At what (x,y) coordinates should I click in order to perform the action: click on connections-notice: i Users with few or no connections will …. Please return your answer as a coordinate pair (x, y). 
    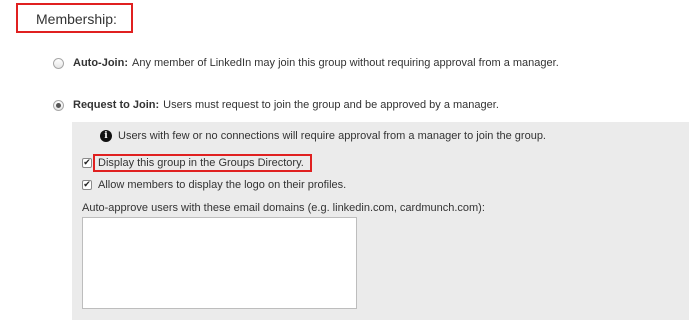
    Looking at the image, I should click on (323, 136).